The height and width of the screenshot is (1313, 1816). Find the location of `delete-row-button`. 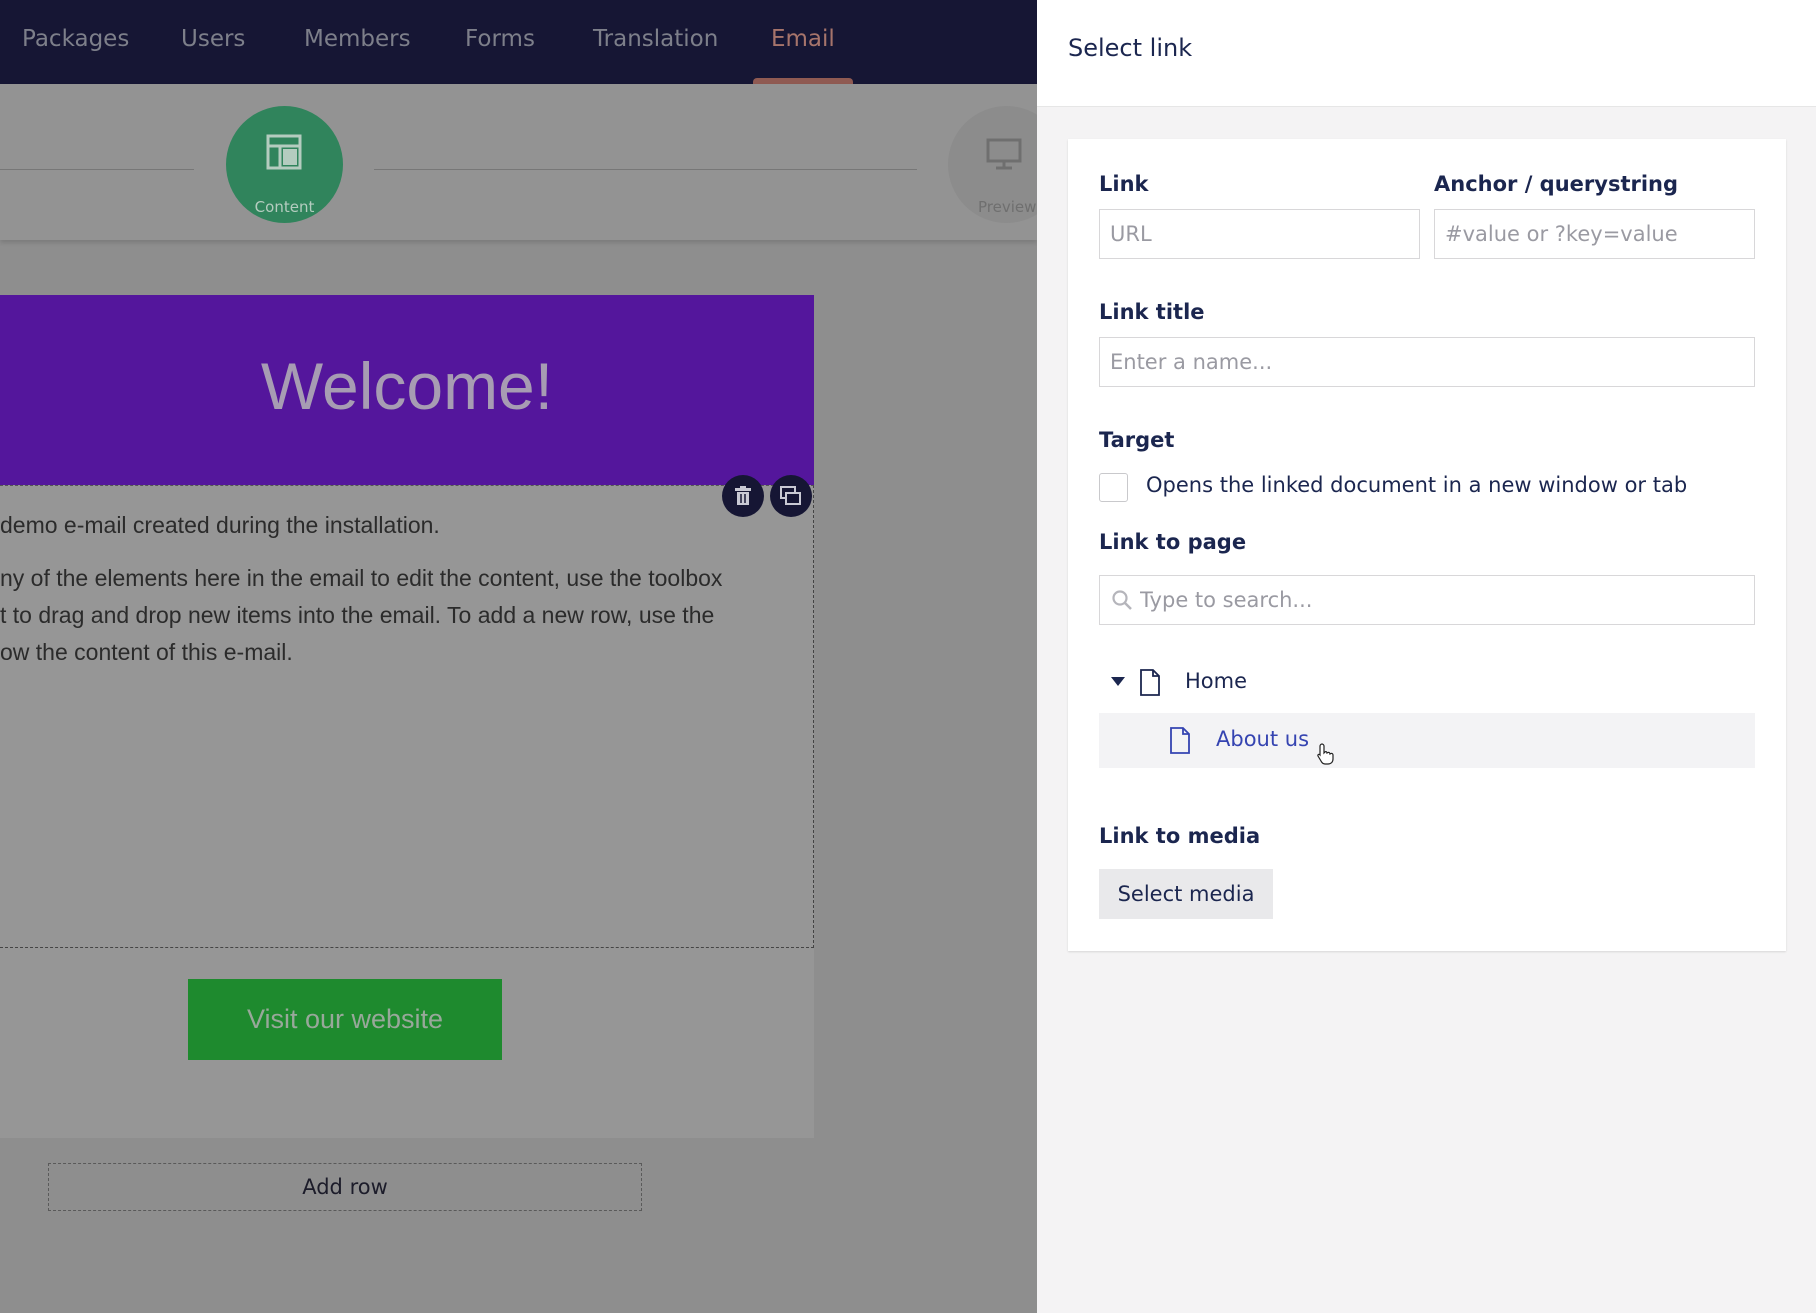

delete-row-button is located at coordinates (743, 496).